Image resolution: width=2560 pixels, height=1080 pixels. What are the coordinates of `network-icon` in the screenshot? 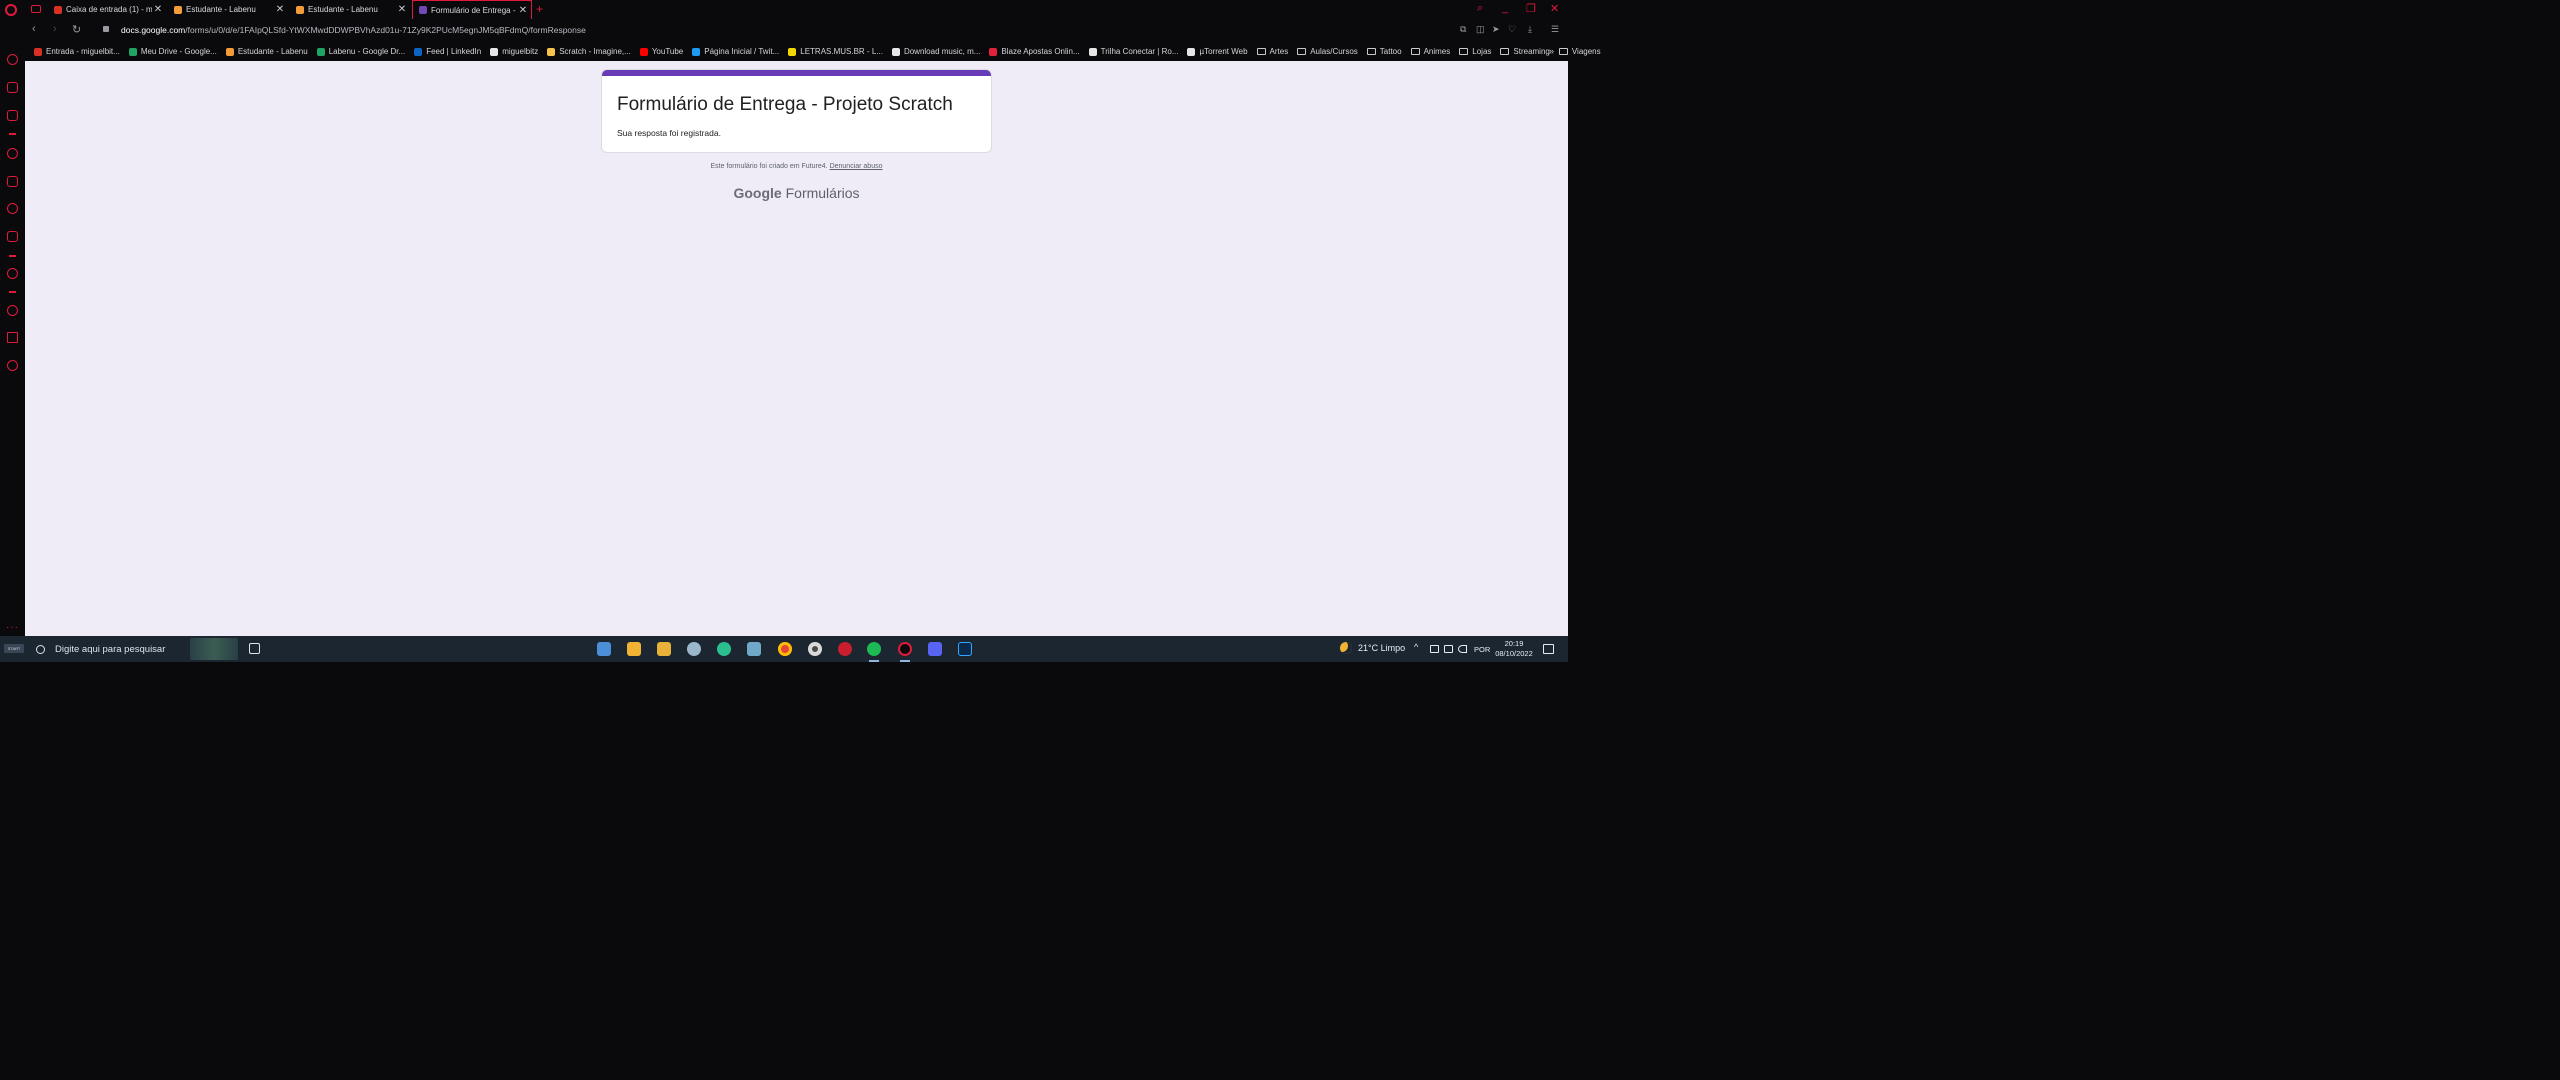 It's located at (1448, 649).